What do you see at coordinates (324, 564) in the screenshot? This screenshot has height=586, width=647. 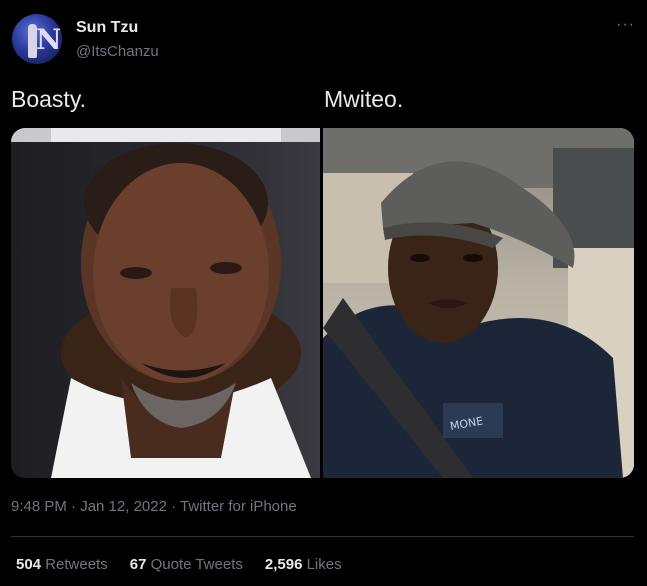 I see `likes-label: Likes` at bounding box center [324, 564].